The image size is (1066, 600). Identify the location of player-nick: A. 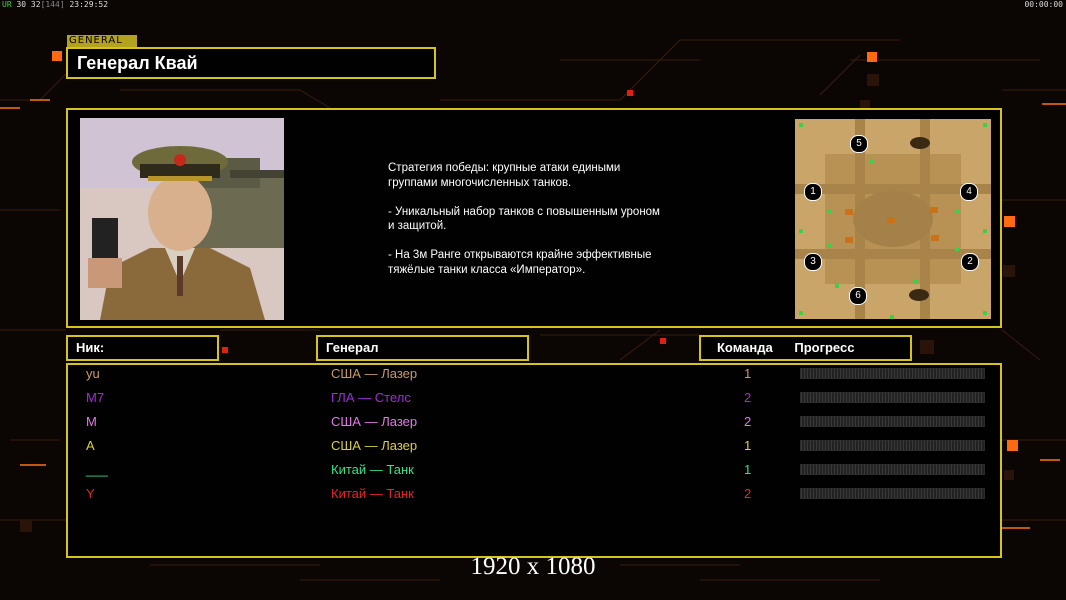
(90, 445).